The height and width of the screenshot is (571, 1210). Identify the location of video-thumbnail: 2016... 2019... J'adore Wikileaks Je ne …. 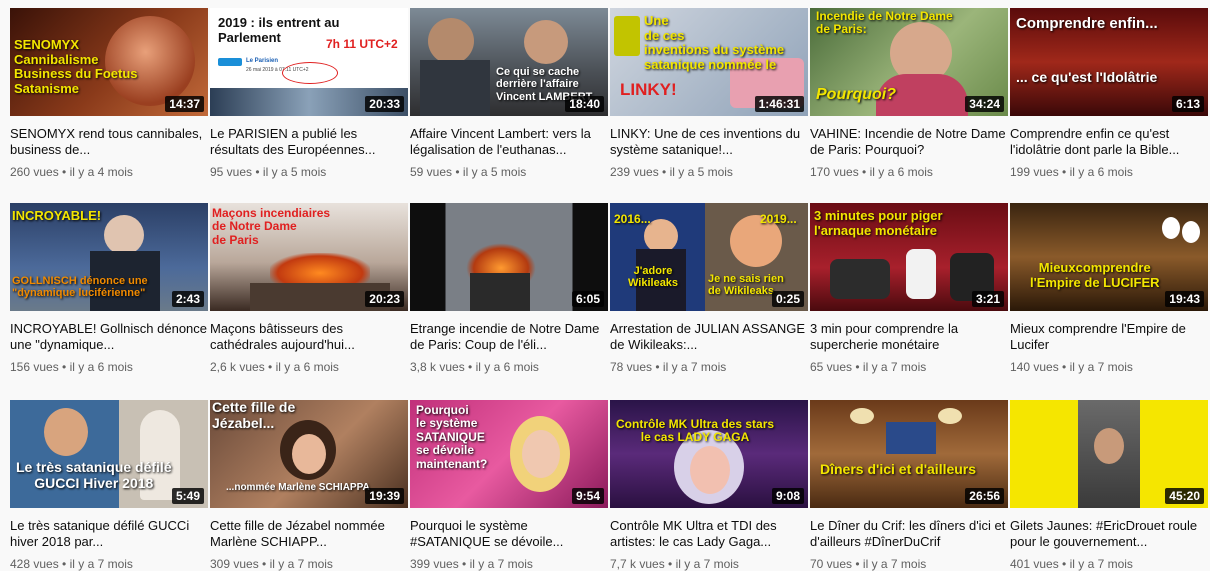
(709, 257).